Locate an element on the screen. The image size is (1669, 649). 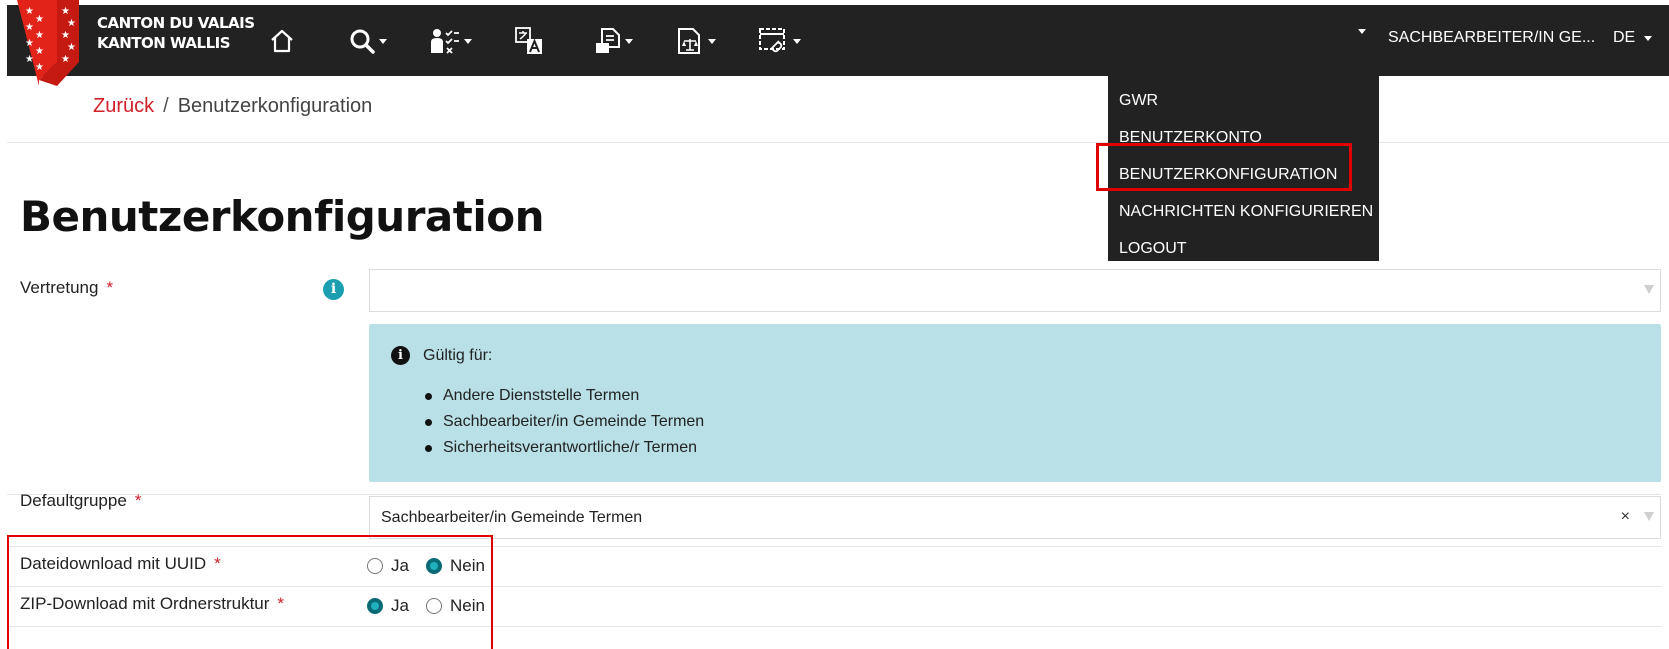
menu-item-nachrichten-konfigurieren: NACHRICHTEN KONFIGURIEREN is located at coordinates (1243, 211).